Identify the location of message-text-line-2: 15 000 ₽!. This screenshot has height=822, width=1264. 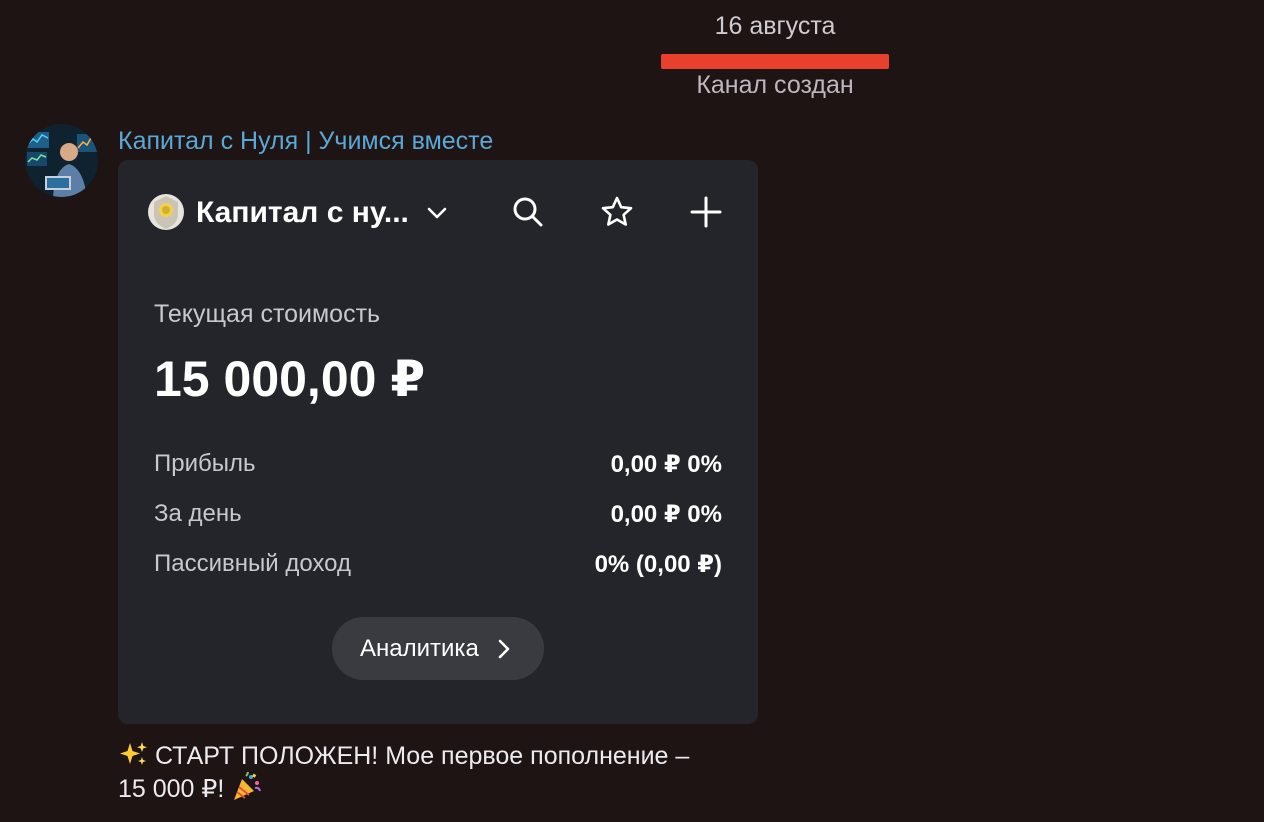
(175, 789).